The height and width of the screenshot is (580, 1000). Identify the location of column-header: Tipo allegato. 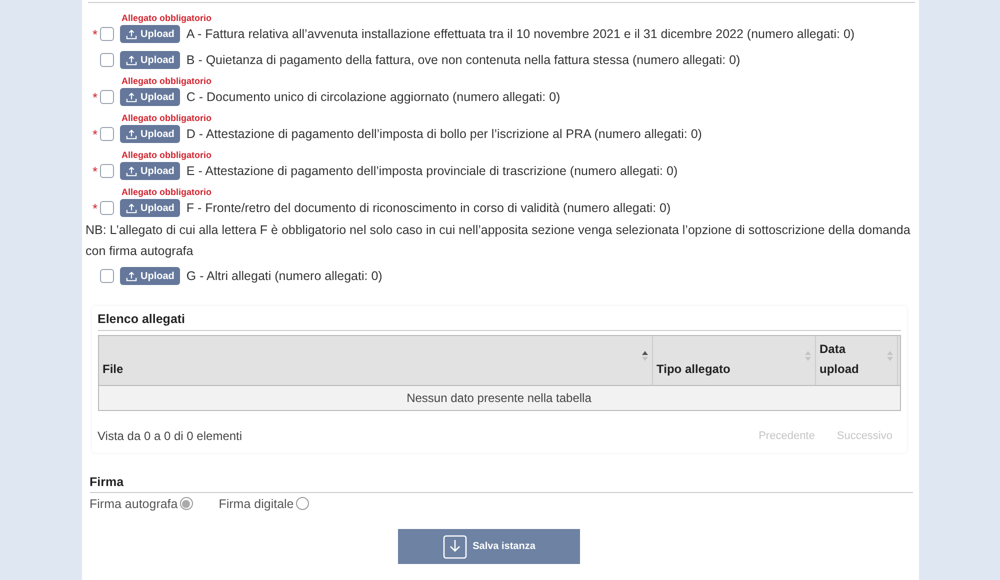
(734, 360).